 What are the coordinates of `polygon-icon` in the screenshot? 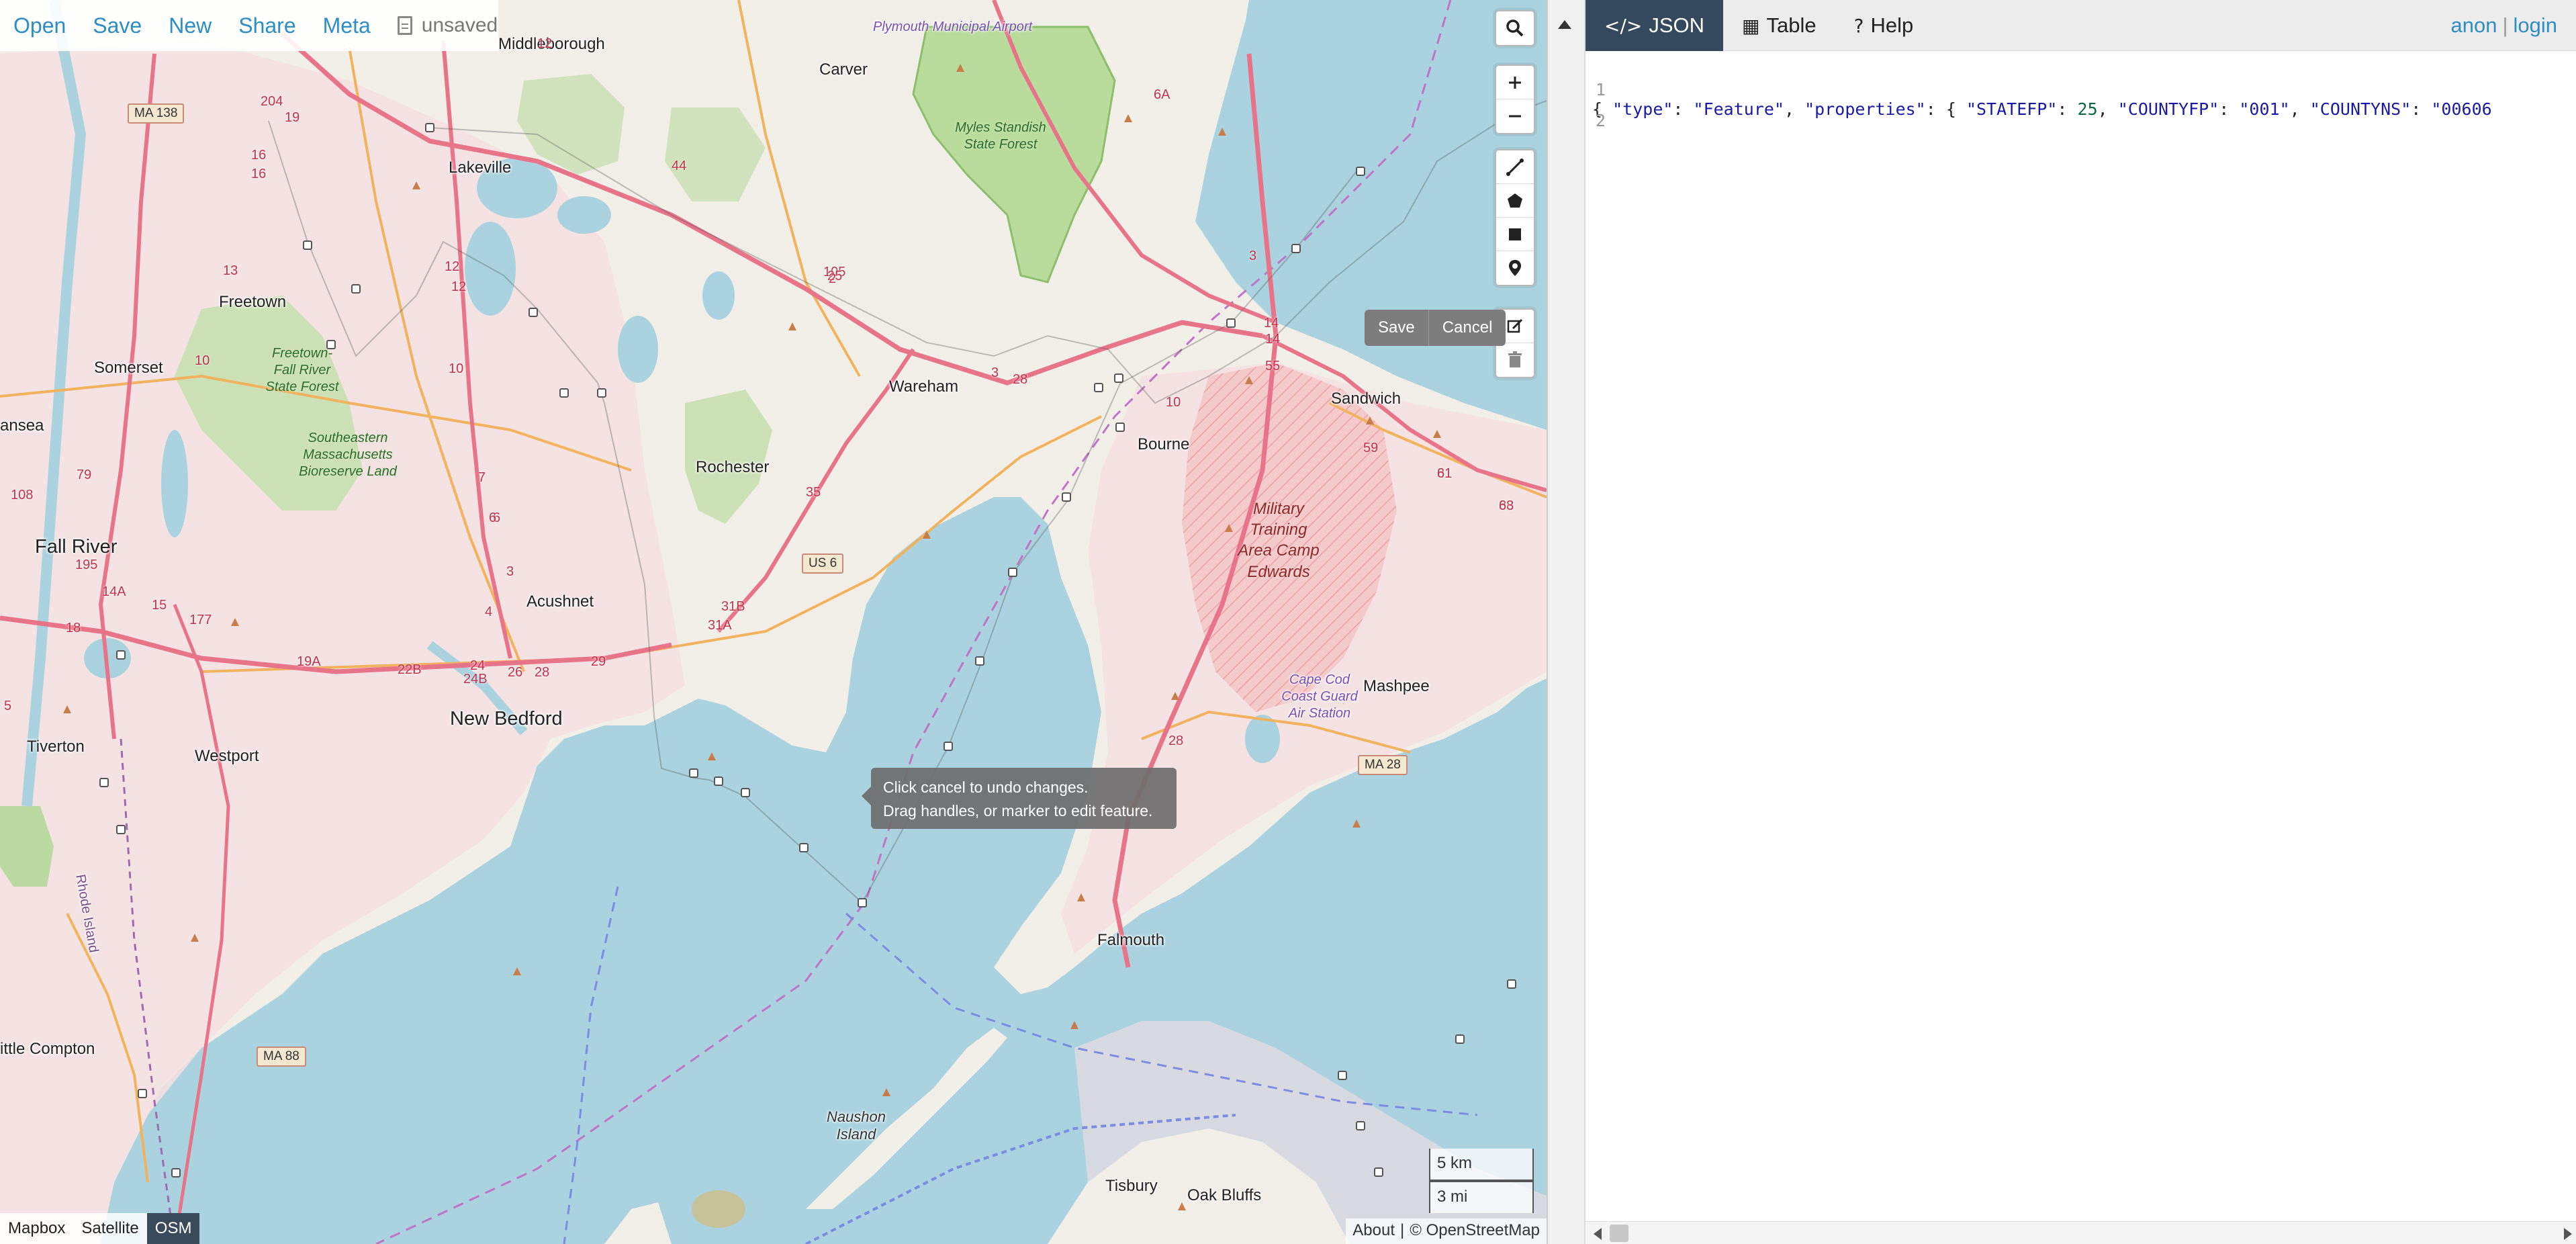 It's located at (1515, 200).